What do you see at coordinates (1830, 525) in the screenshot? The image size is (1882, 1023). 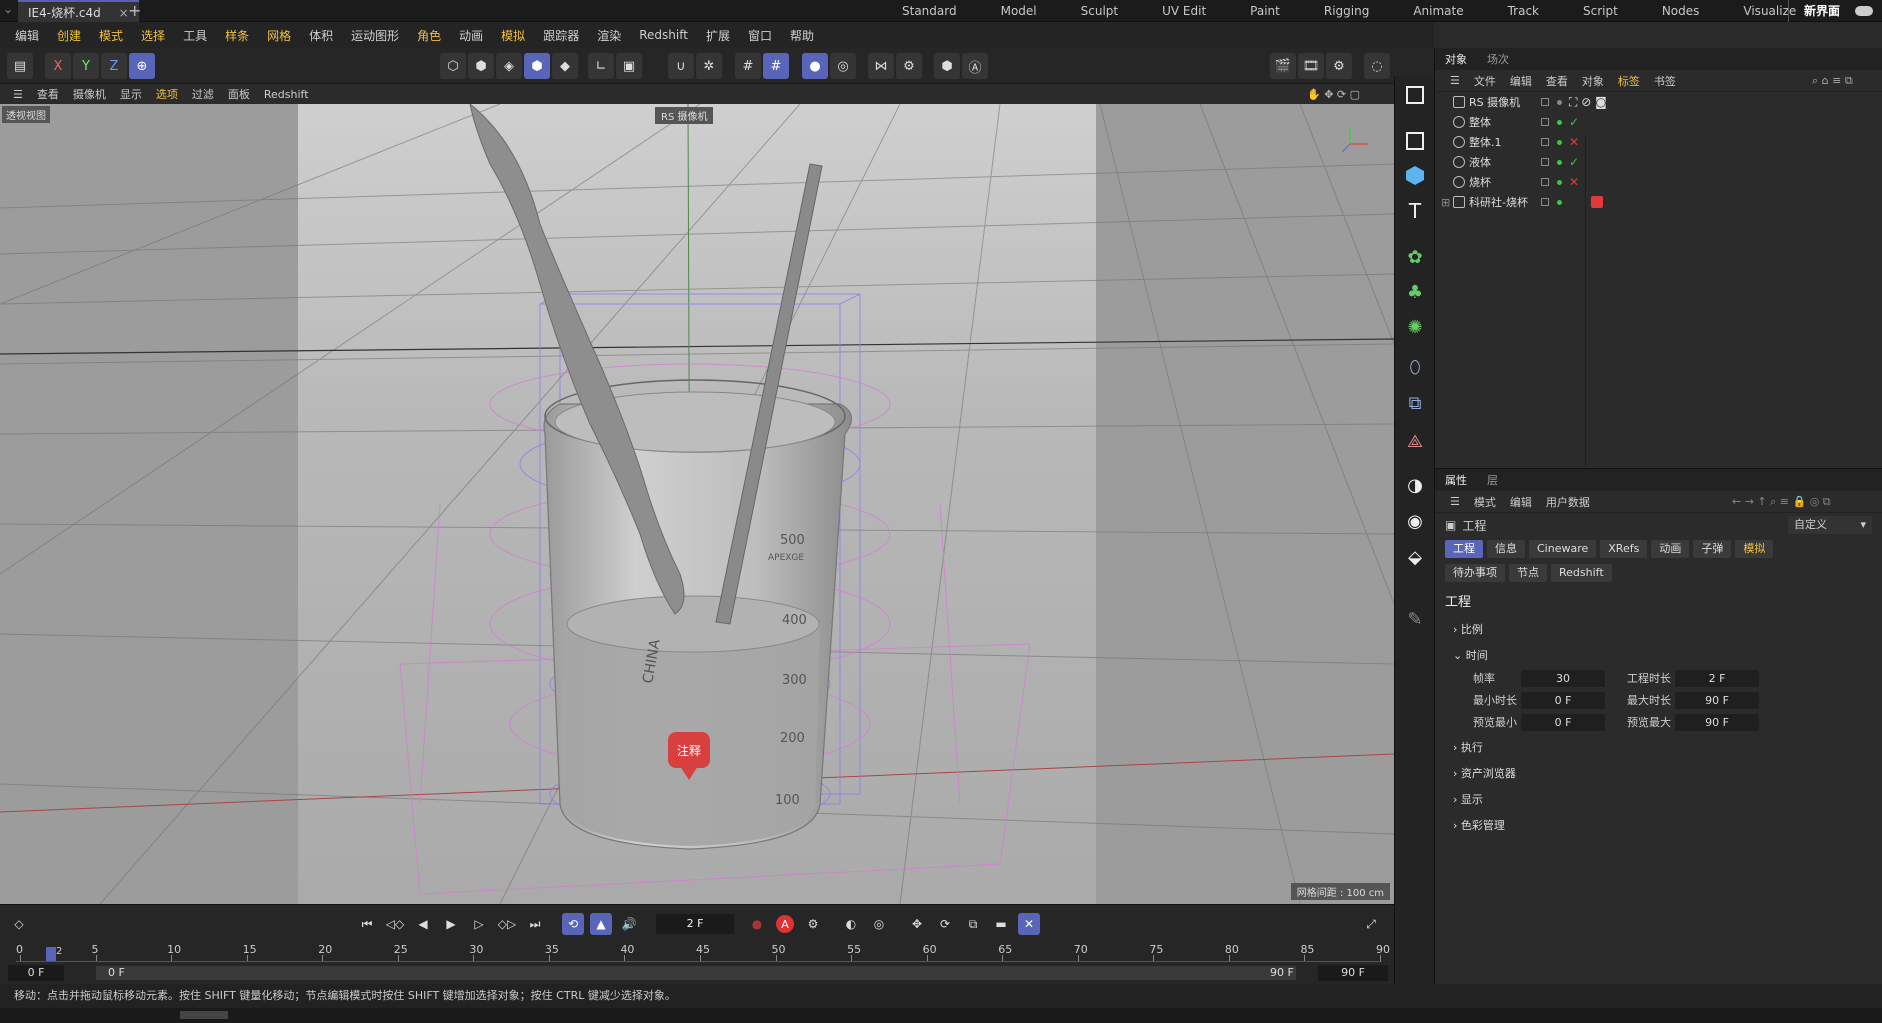 I see `preset-dropdown: 自定义 ▾` at bounding box center [1830, 525].